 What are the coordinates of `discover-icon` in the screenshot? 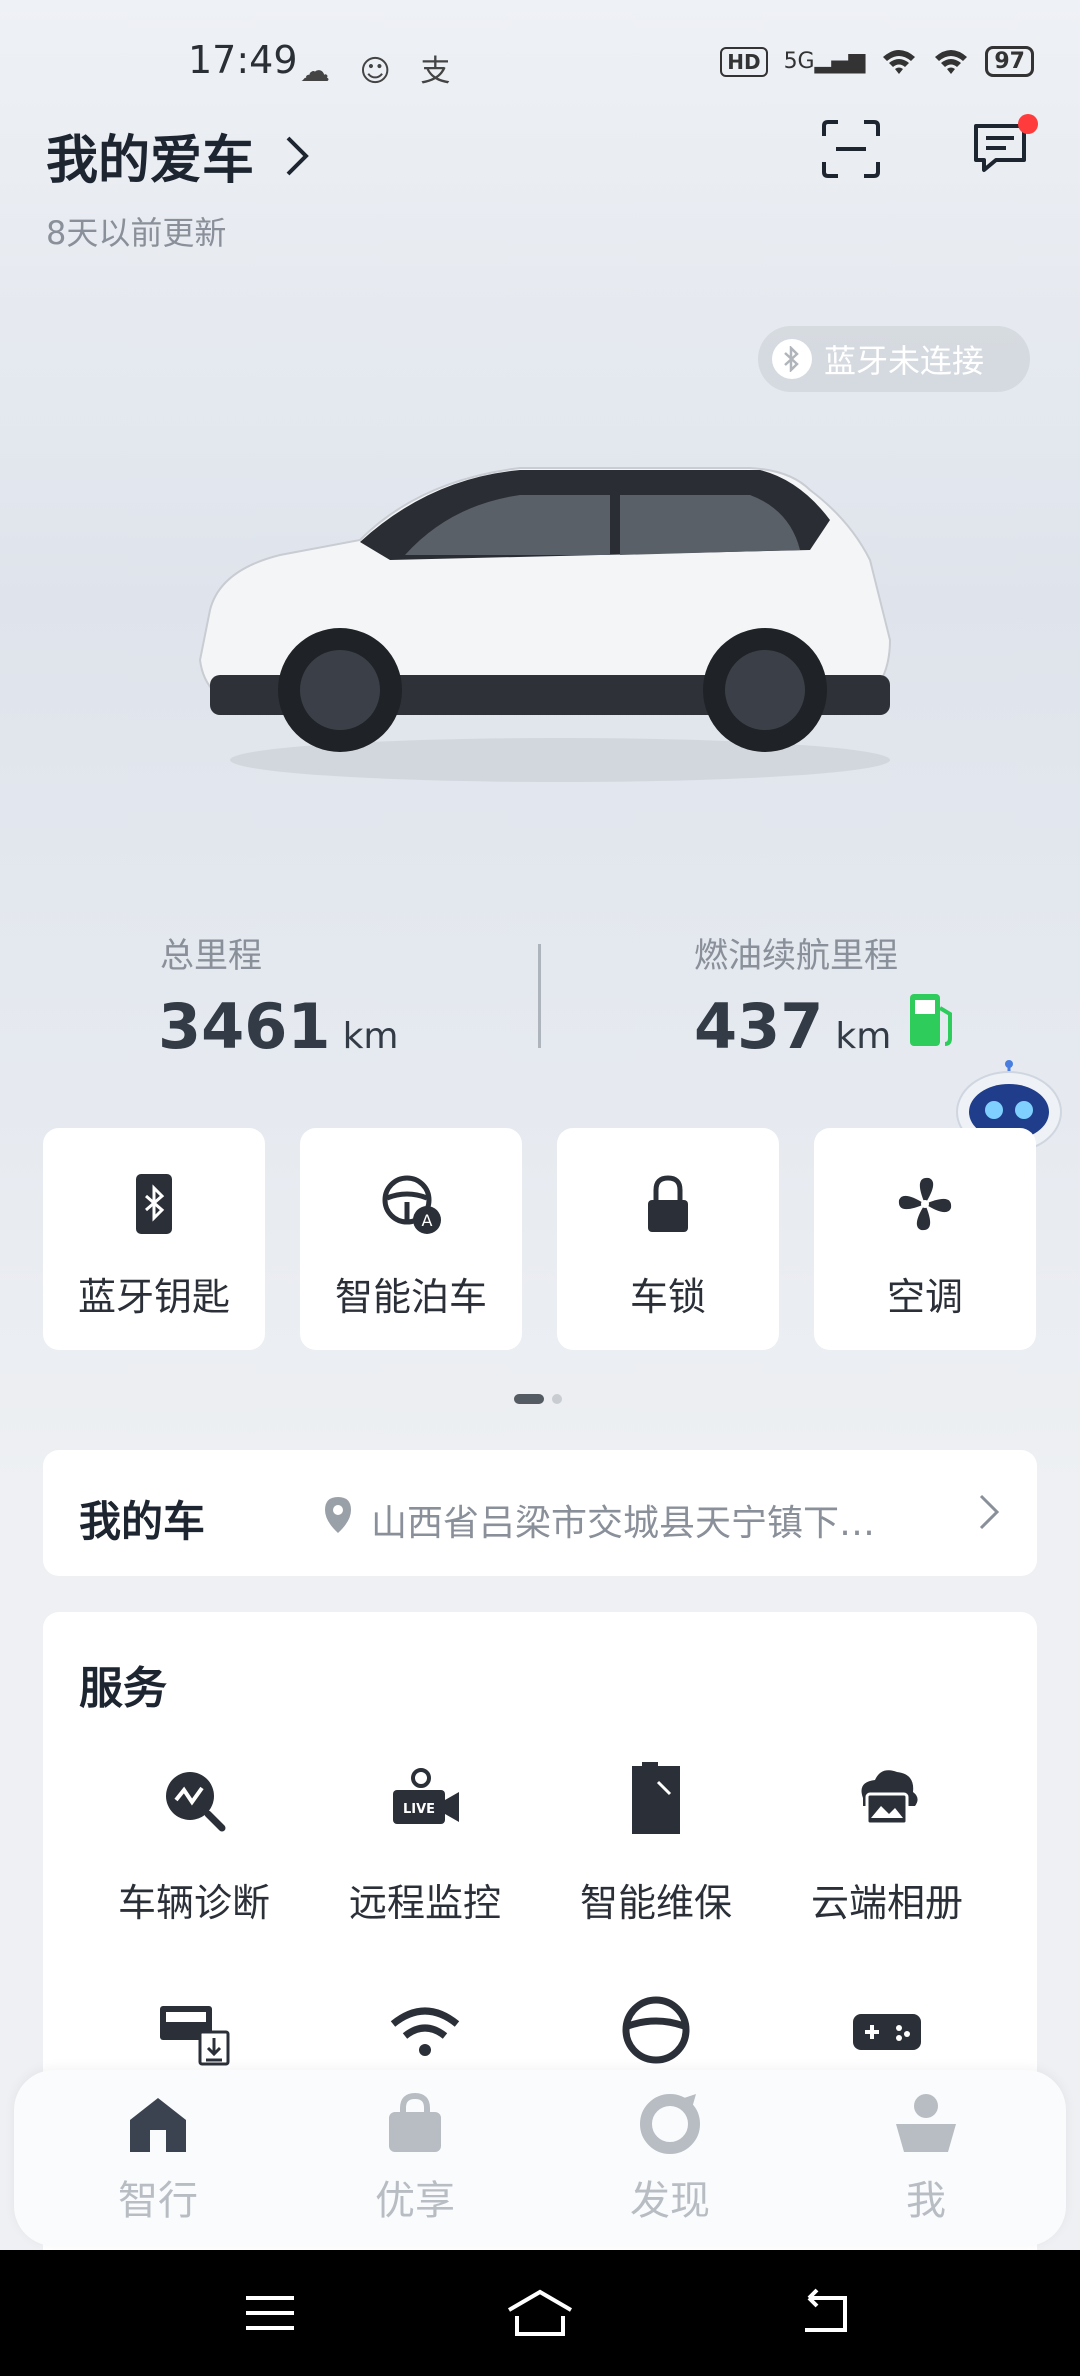 It's located at (670, 2124).